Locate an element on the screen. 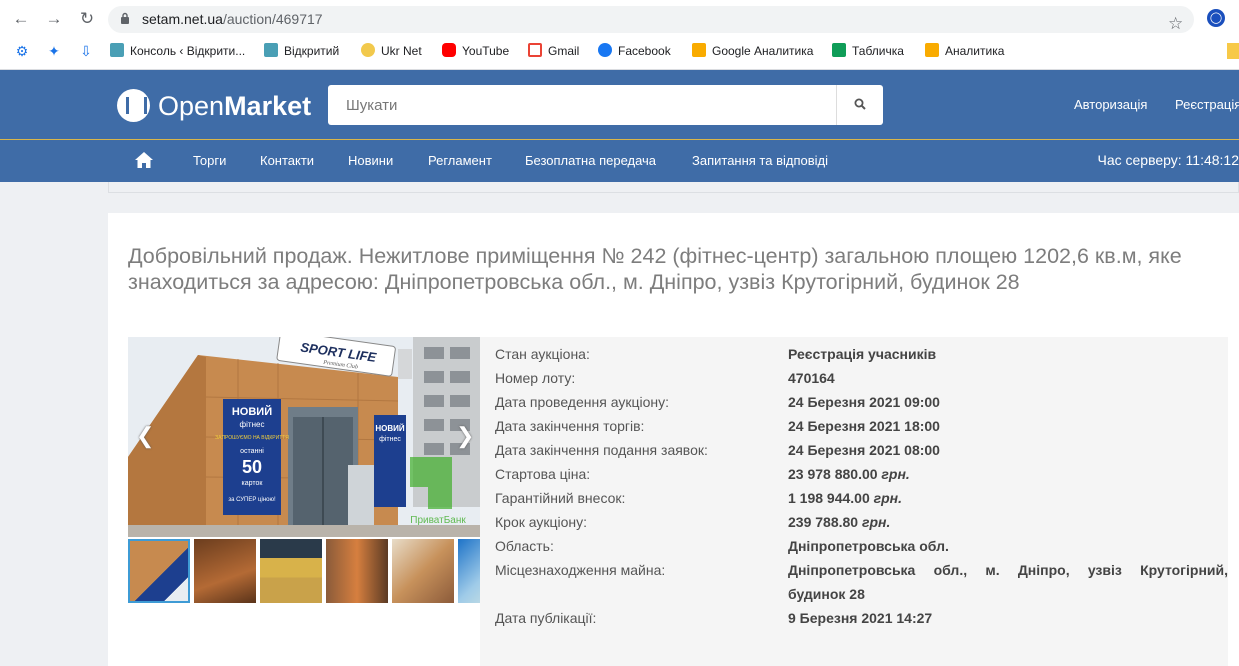 The height and width of the screenshot is (666, 1239). bookmark-analytics: Аналитика is located at coordinates (964, 51).